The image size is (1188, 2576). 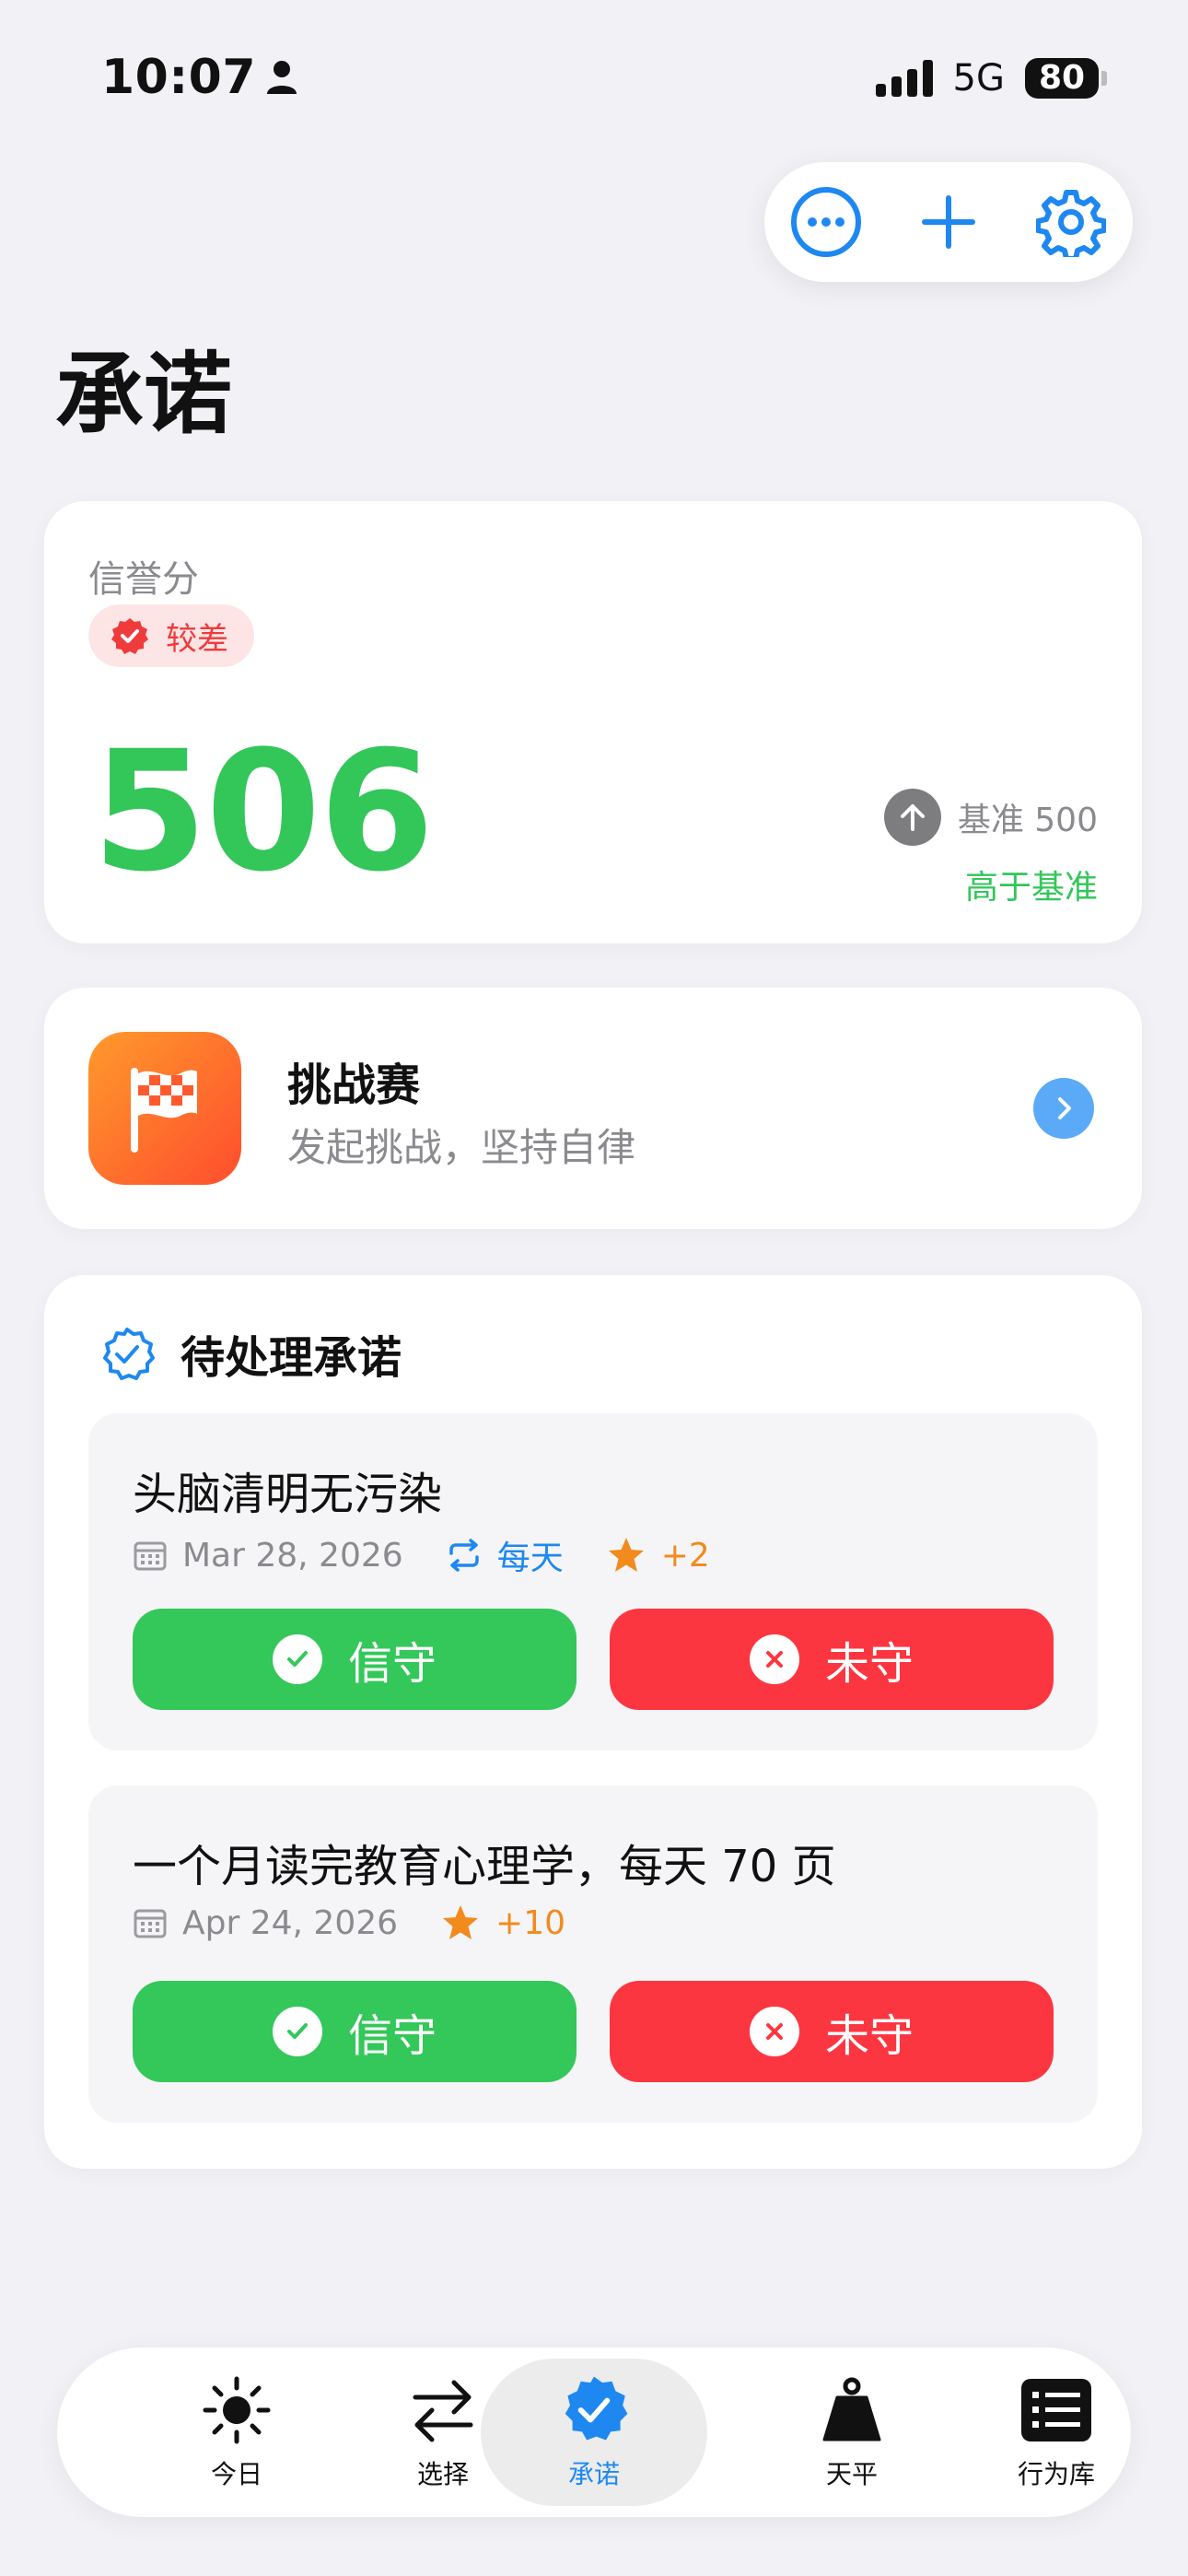 I want to click on more-button, so click(x=826, y=222).